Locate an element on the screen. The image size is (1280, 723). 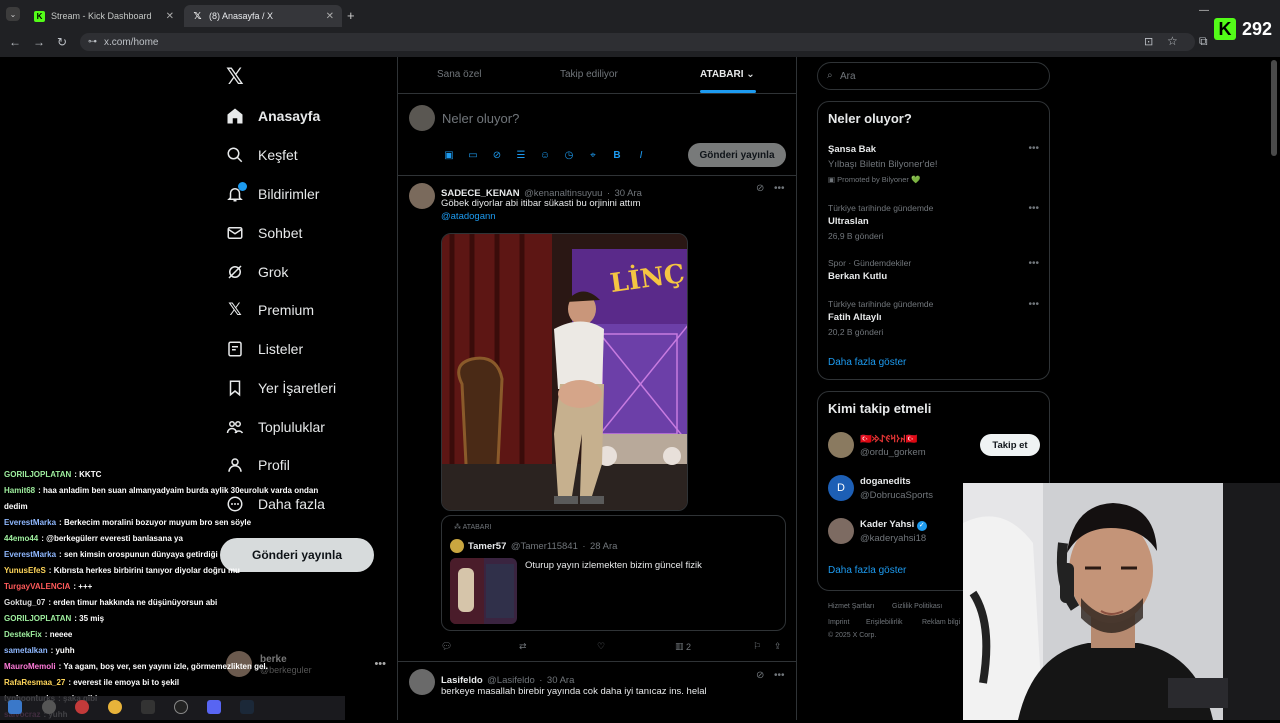
steam-icon is located at coordinates (247, 707).